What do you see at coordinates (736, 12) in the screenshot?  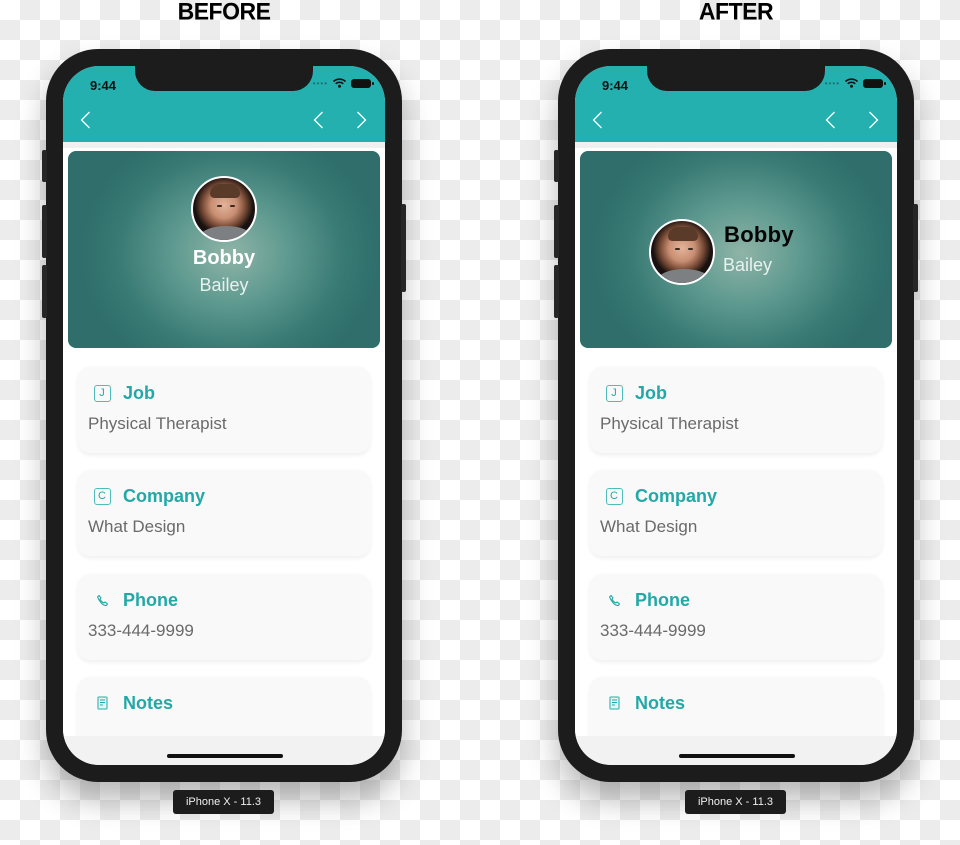 I see `panel-heading: AFTER` at bounding box center [736, 12].